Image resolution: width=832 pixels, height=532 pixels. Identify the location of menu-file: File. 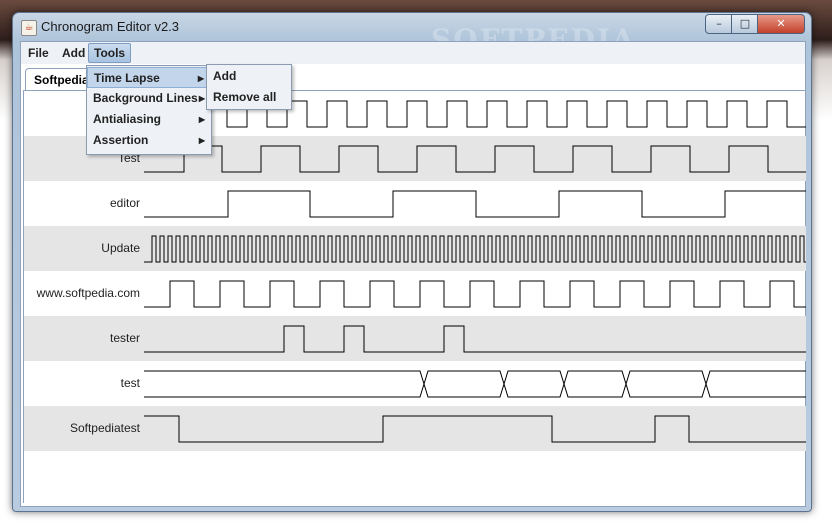
(38, 53).